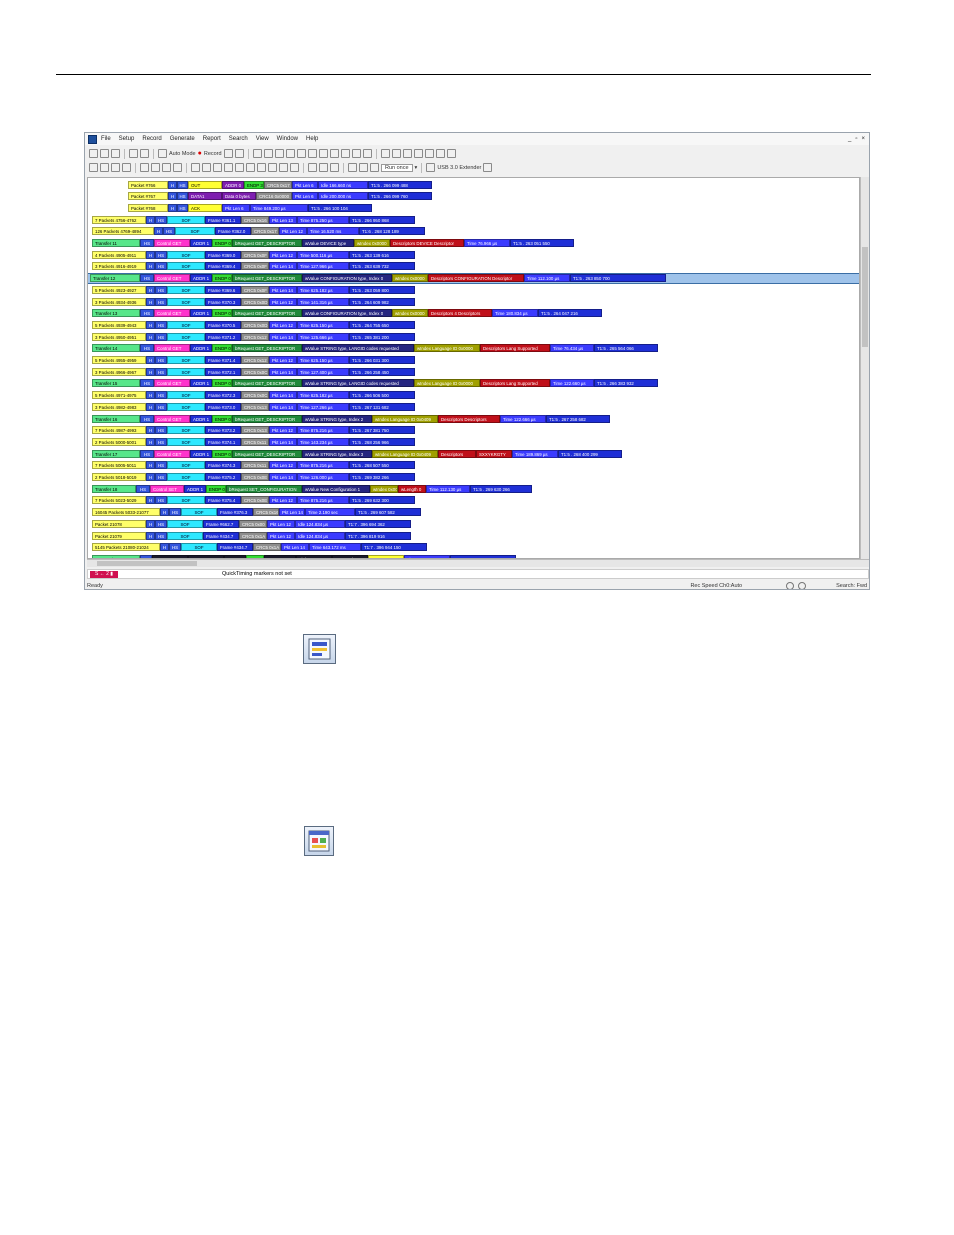 This screenshot has width=954, height=1235. What do you see at coordinates (290, 153) in the screenshot?
I see `search-icon` at bounding box center [290, 153].